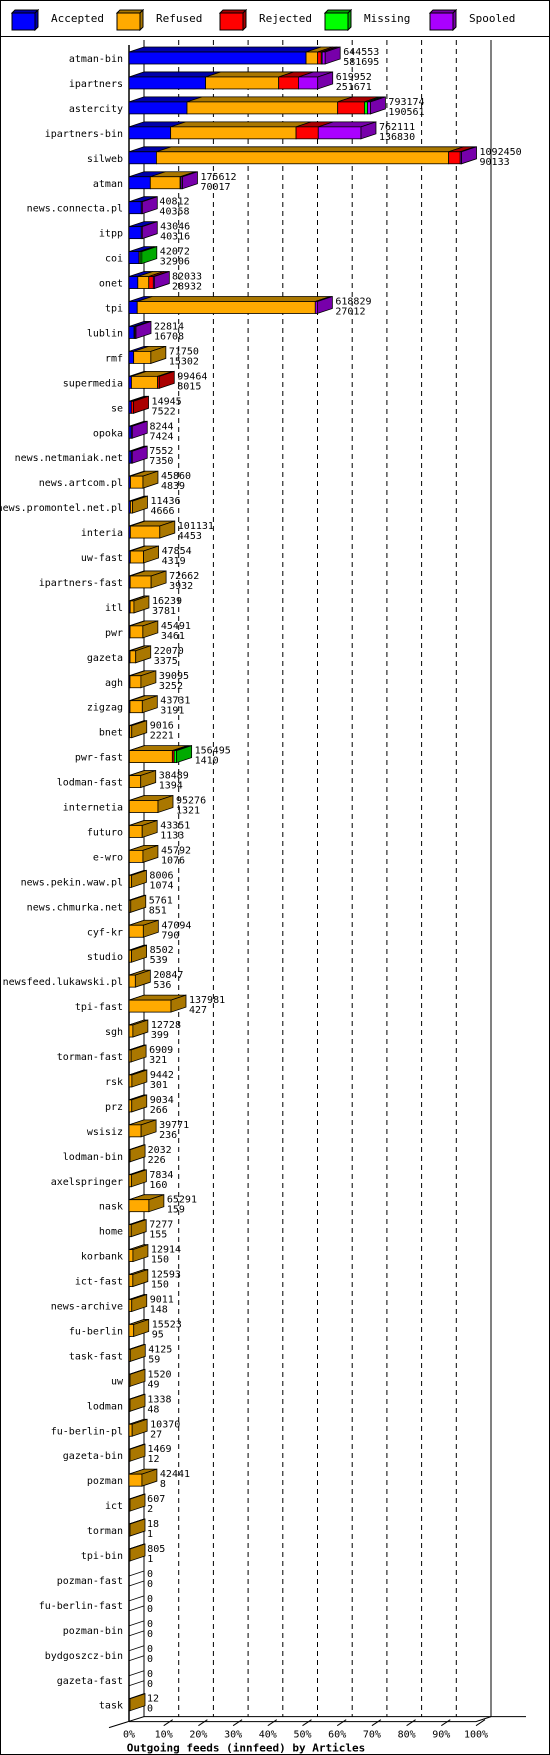 This screenshot has height=1755, width=550. I want to click on feed-label: gazeta-fast, so click(90, 1681).